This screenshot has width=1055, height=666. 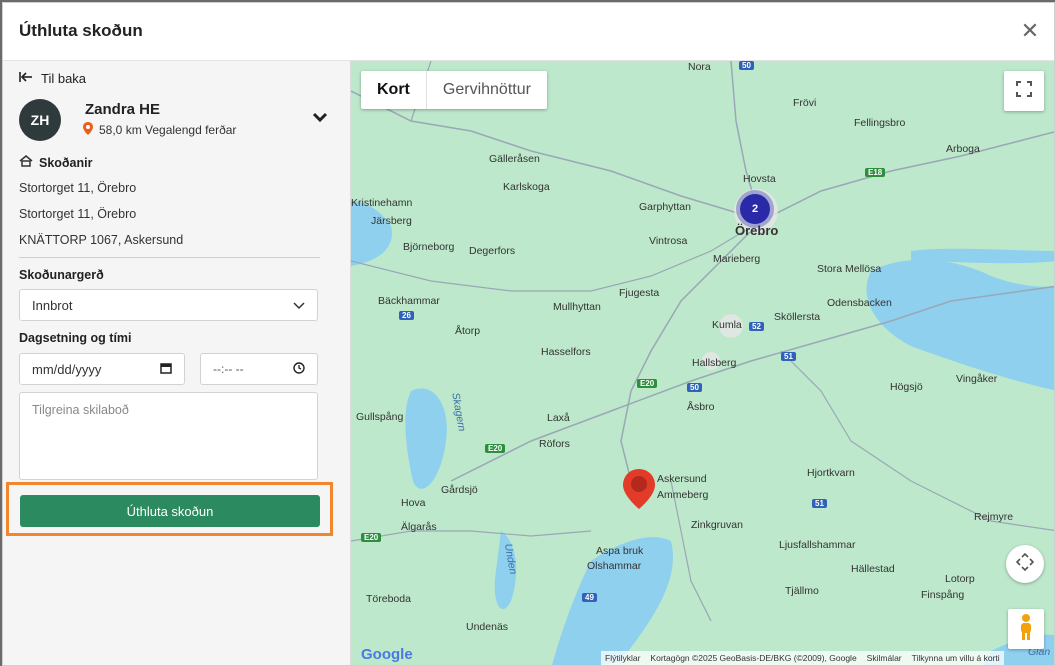 I want to click on back-label: Til baka, so click(x=64, y=78).